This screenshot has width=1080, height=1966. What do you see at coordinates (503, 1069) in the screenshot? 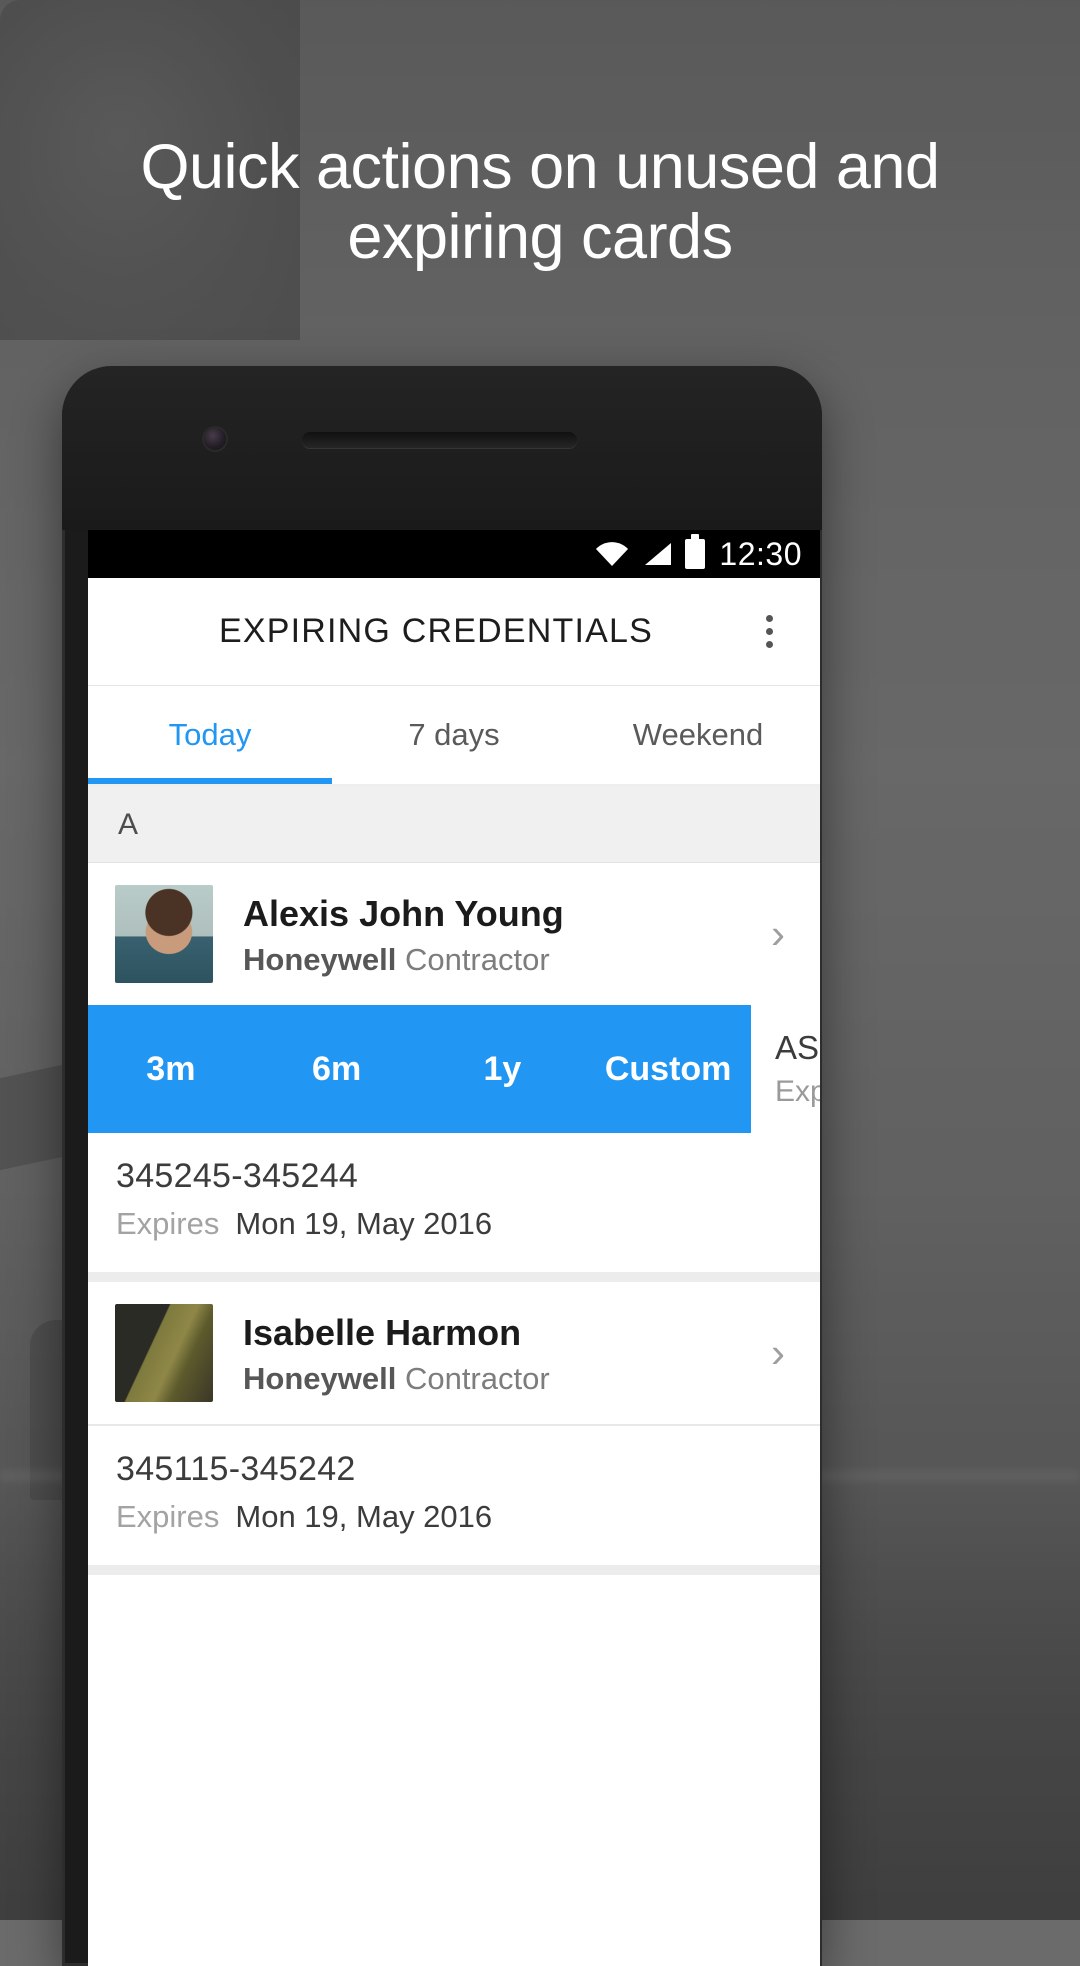
I see `quick-action-1y: 1y` at bounding box center [503, 1069].